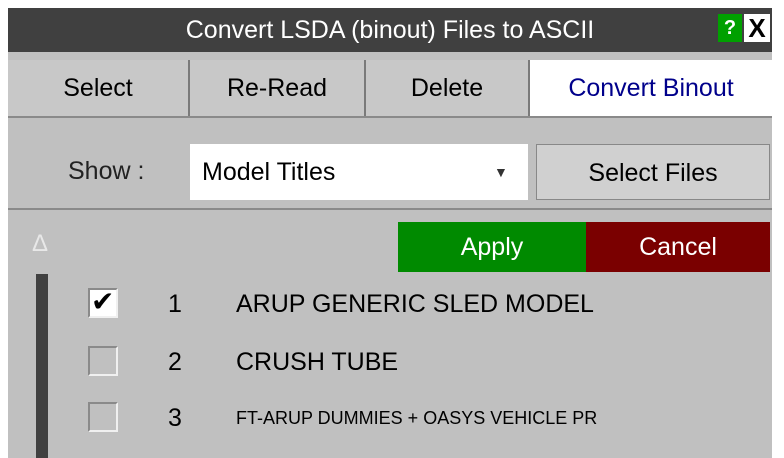  I want to click on apply-button: Apply, so click(492, 247).